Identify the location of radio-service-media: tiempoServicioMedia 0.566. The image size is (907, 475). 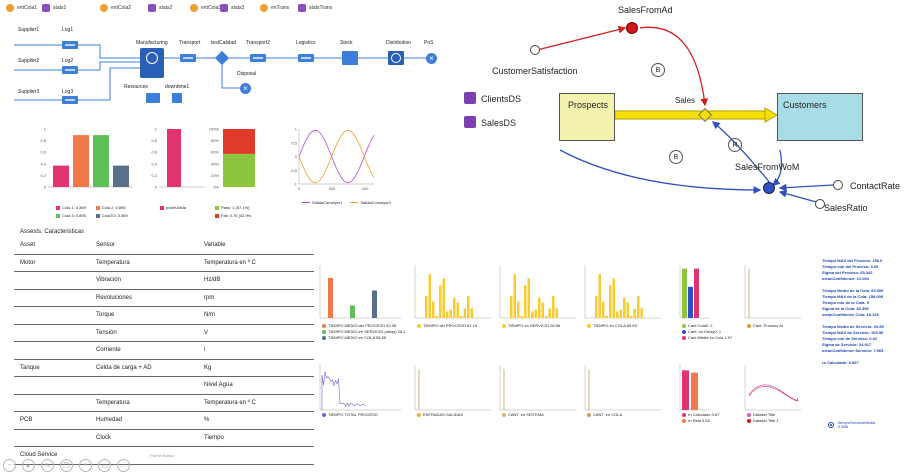
(851, 425).